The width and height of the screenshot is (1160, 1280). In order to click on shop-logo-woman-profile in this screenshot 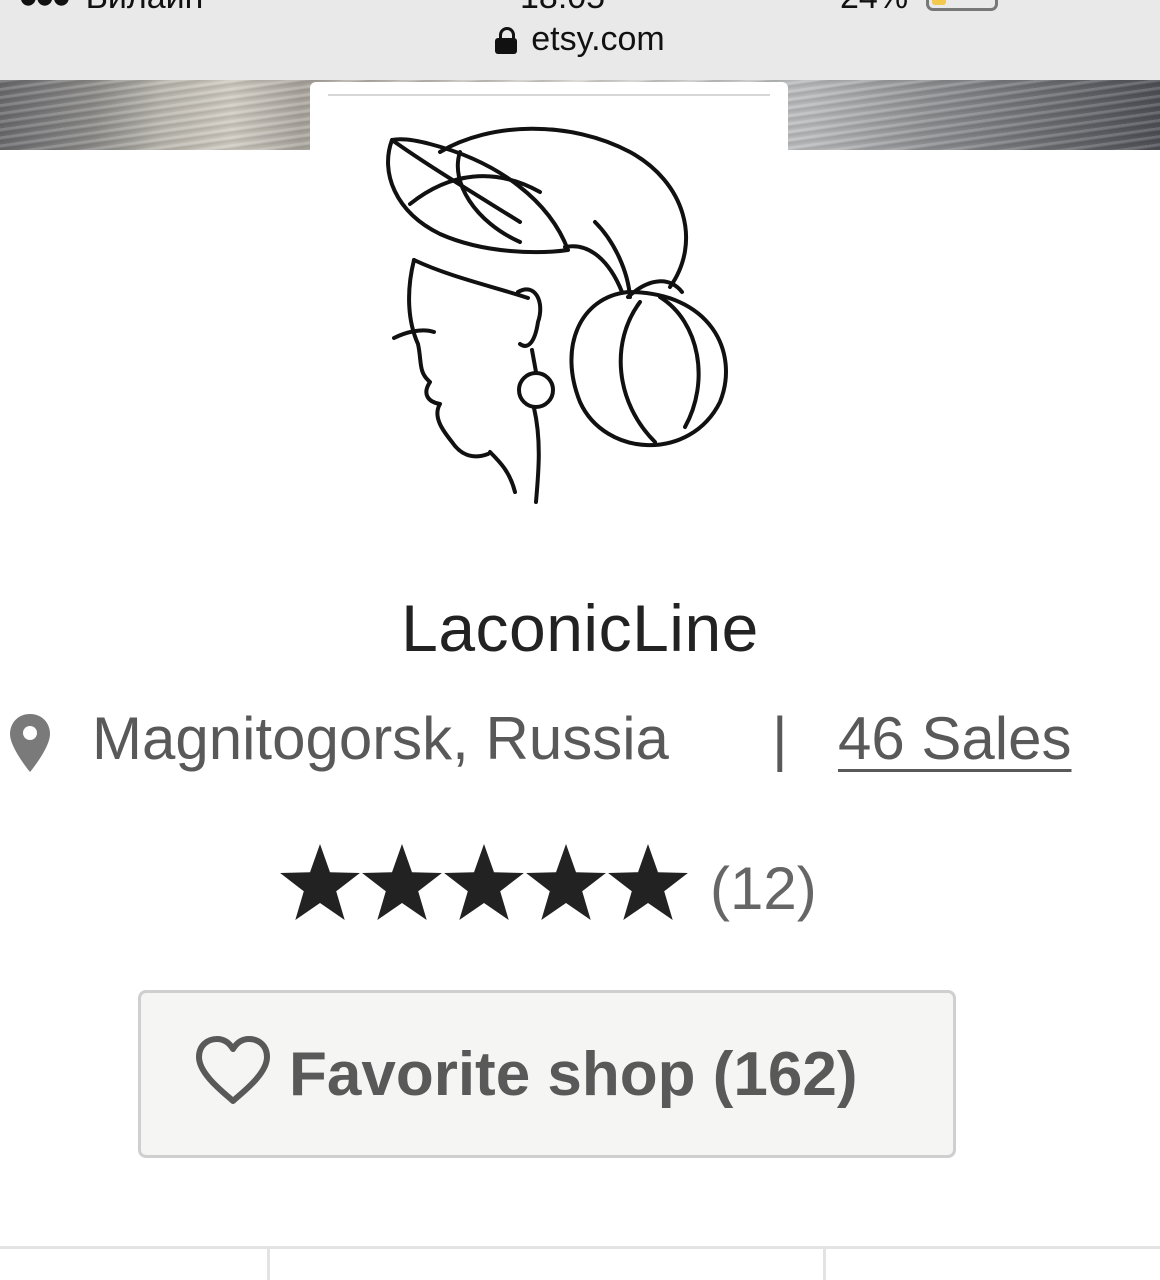, I will do `click(557, 315)`.